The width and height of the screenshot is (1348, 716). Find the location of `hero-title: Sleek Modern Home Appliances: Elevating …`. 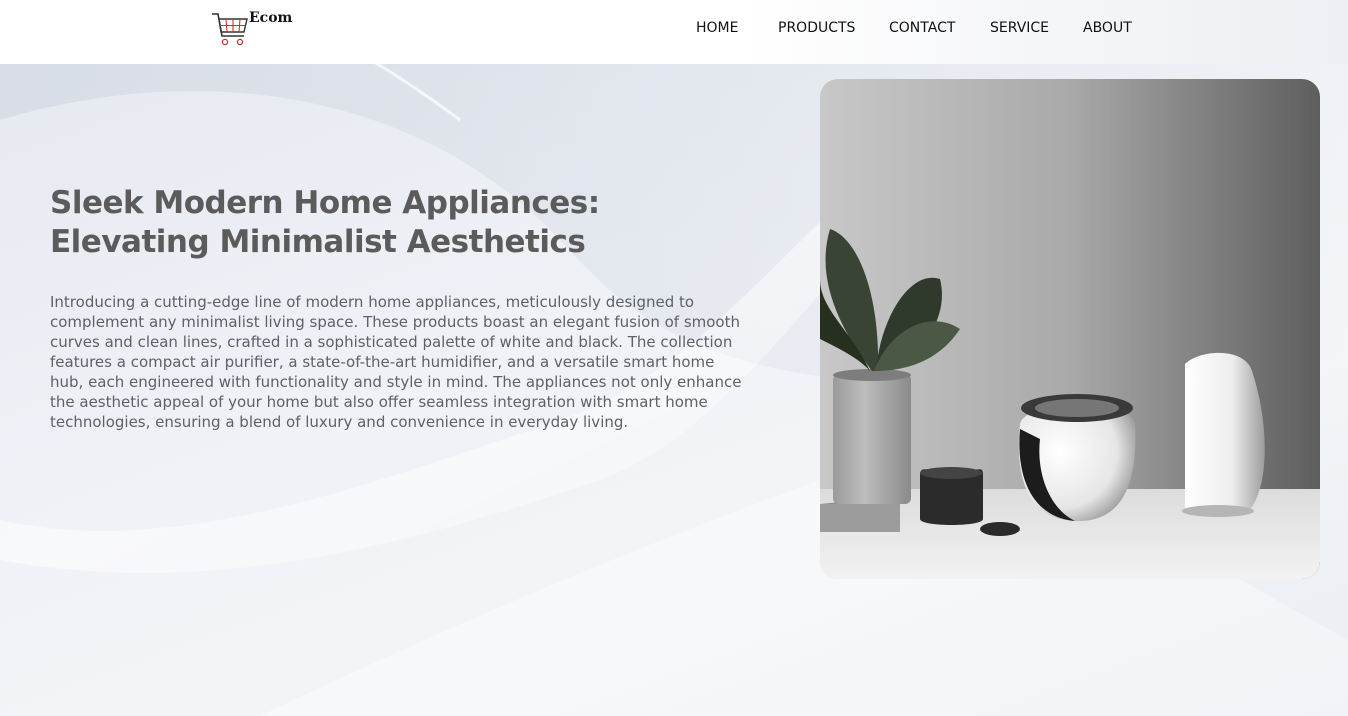

hero-title: Sleek Modern Home Appliances: Elevating … is located at coordinates (325, 222).